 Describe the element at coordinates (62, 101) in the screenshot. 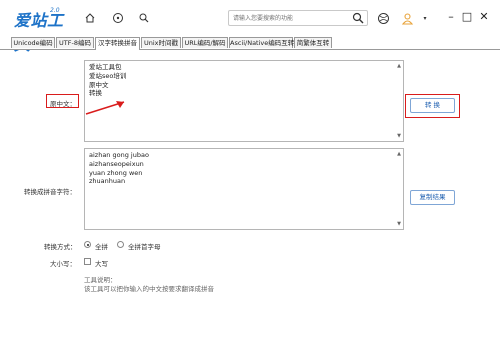

I see `source-label-highlight` at that location.